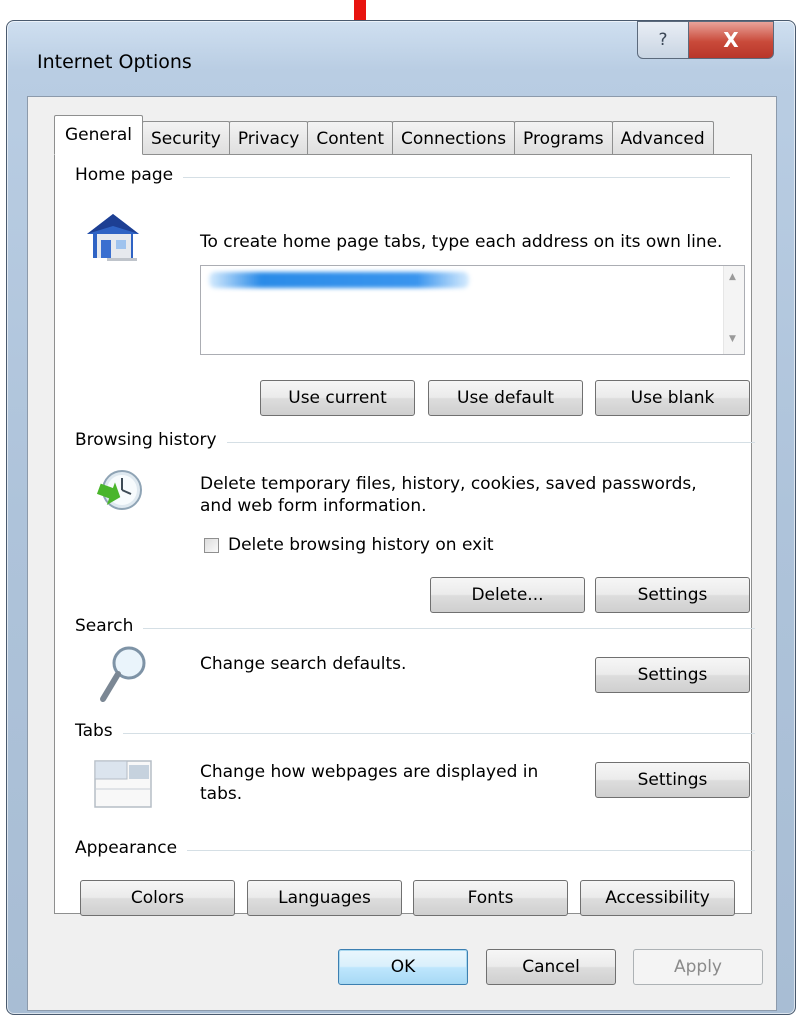  Describe the element at coordinates (221, 794) in the screenshot. I see `tabs-description-line2: tabs.` at that location.